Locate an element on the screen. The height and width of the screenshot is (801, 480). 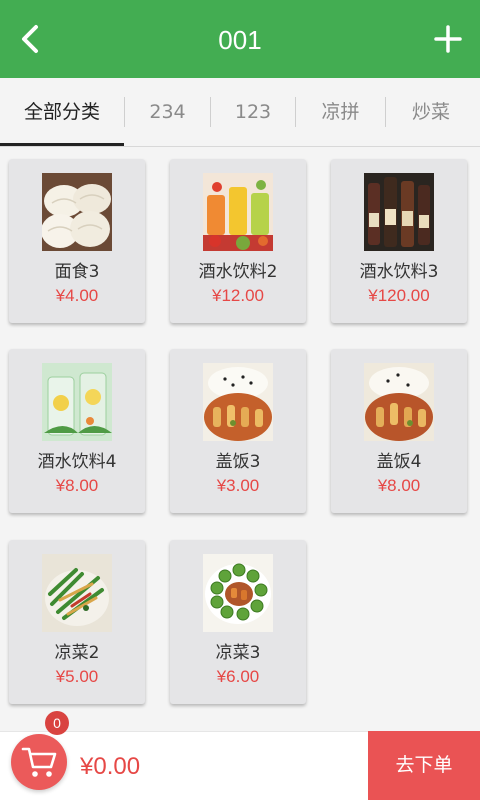
chevron-left-icon is located at coordinates (30, 39).